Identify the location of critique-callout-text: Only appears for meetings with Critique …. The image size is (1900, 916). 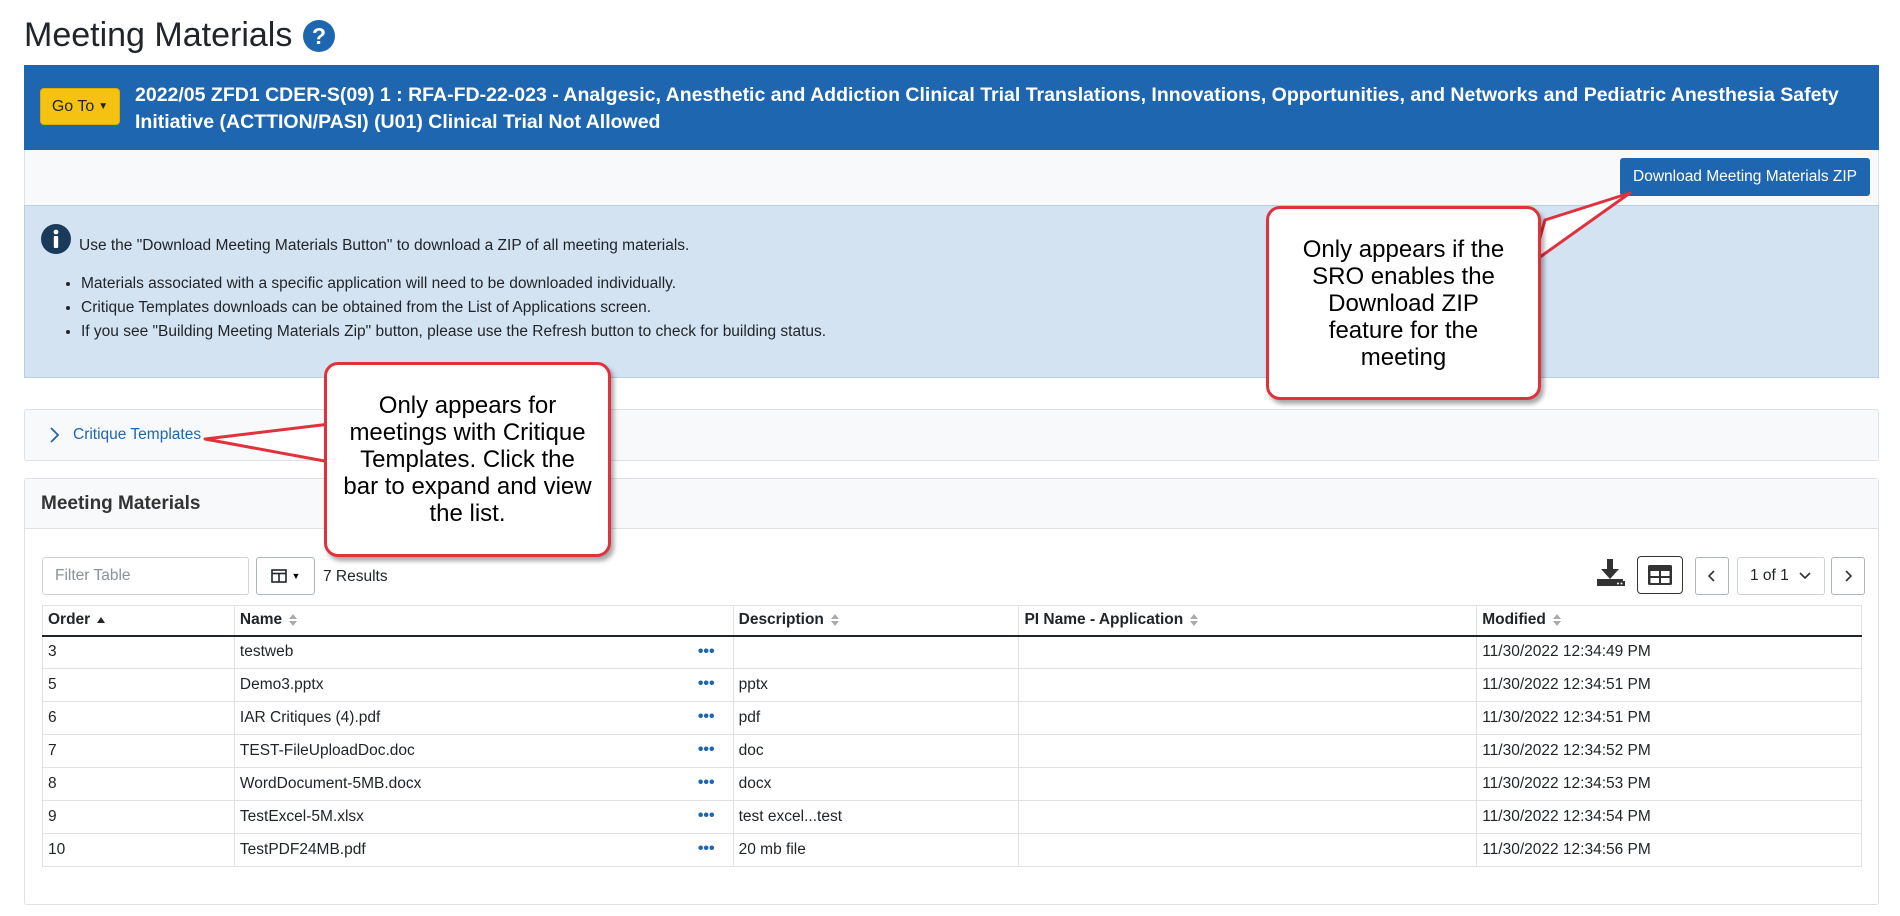
(467, 459).